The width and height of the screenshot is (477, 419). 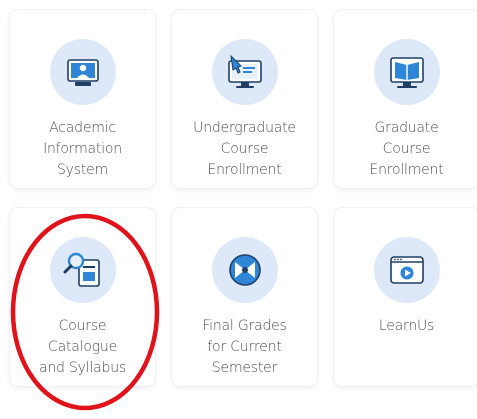 I want to click on tile-label: Undergraduate Course Enrollment, so click(x=244, y=149).